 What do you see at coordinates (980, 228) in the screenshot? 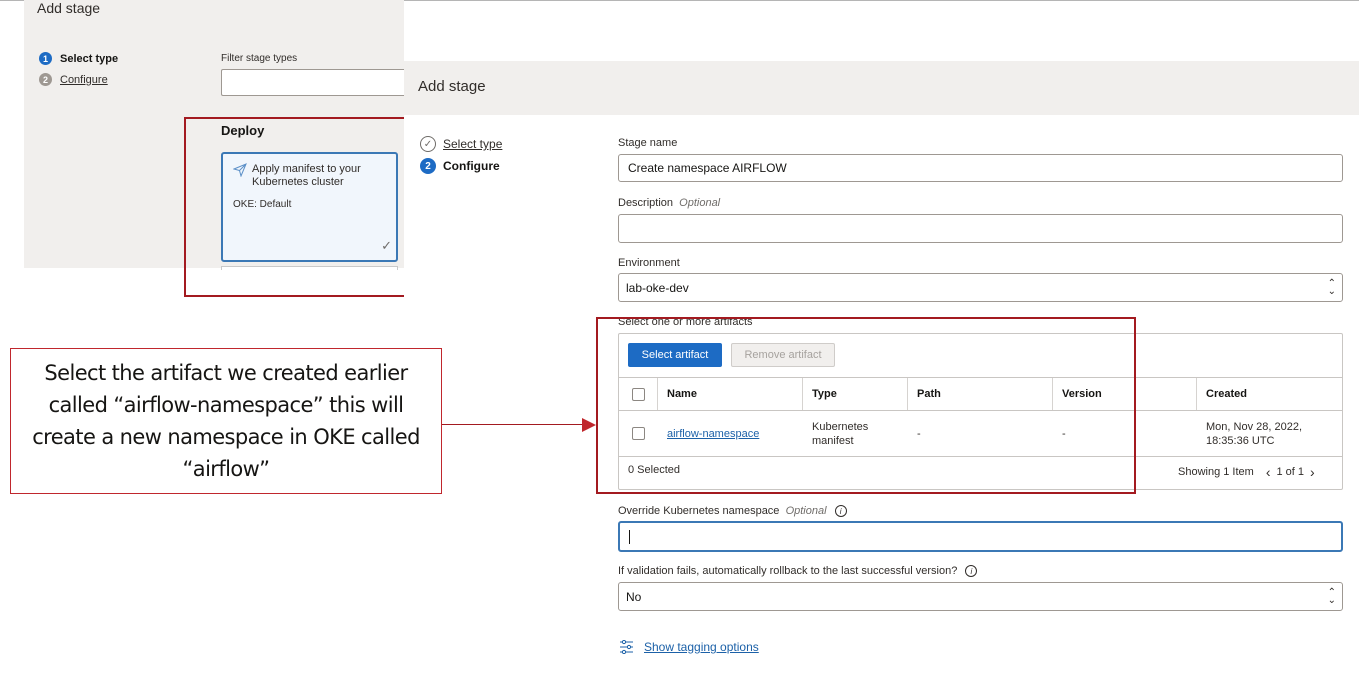
I see `description-input` at bounding box center [980, 228].